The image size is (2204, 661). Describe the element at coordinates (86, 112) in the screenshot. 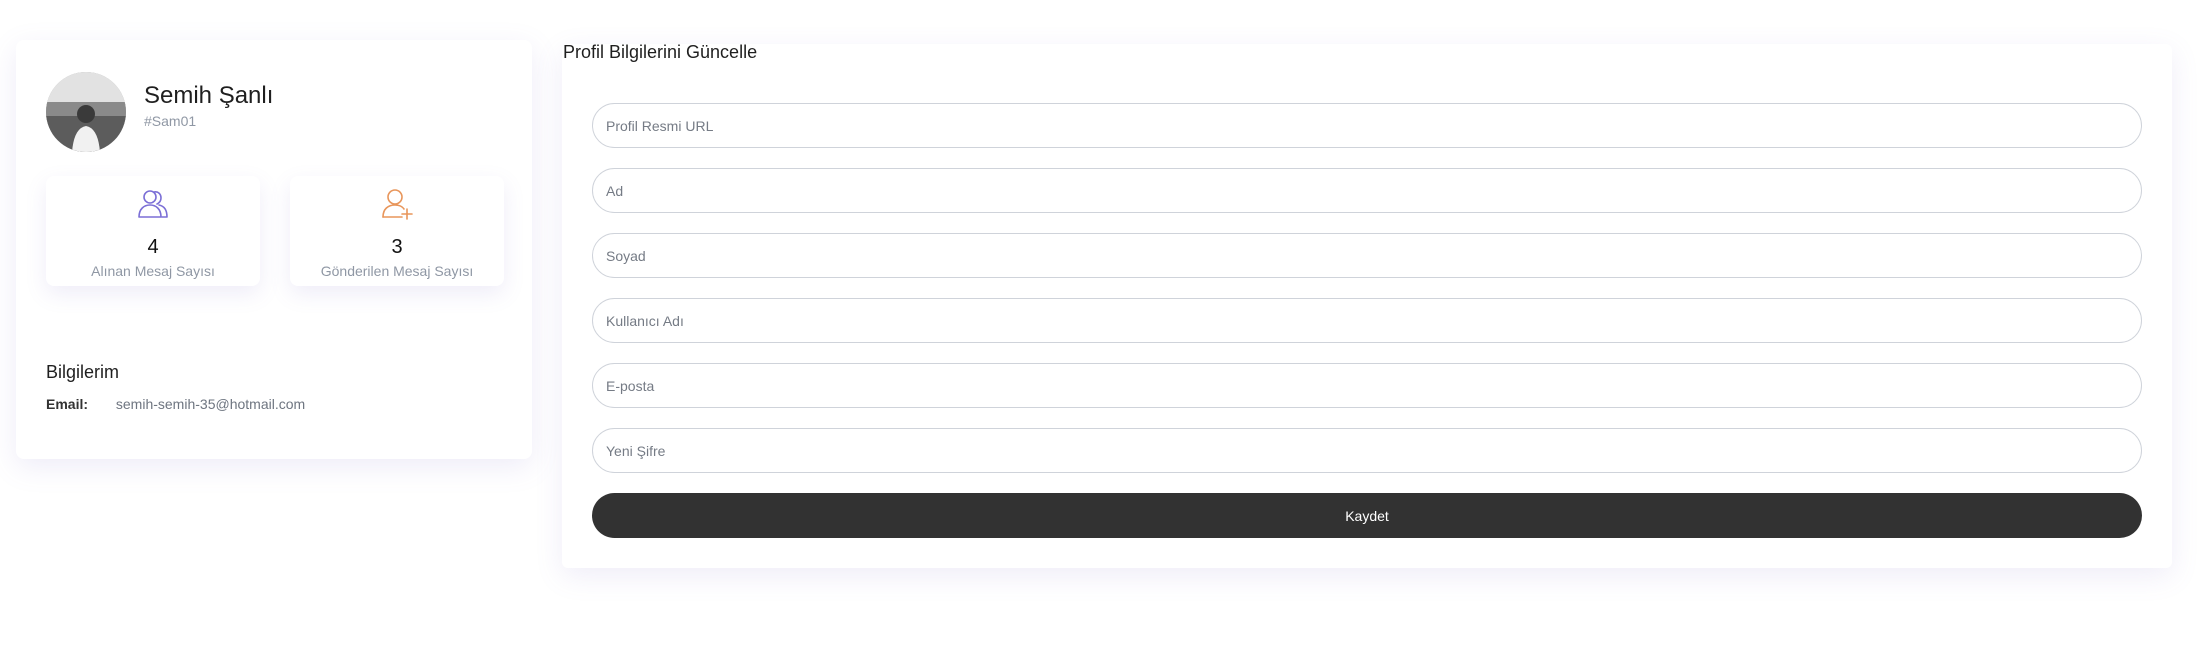

I see `avatar` at that location.